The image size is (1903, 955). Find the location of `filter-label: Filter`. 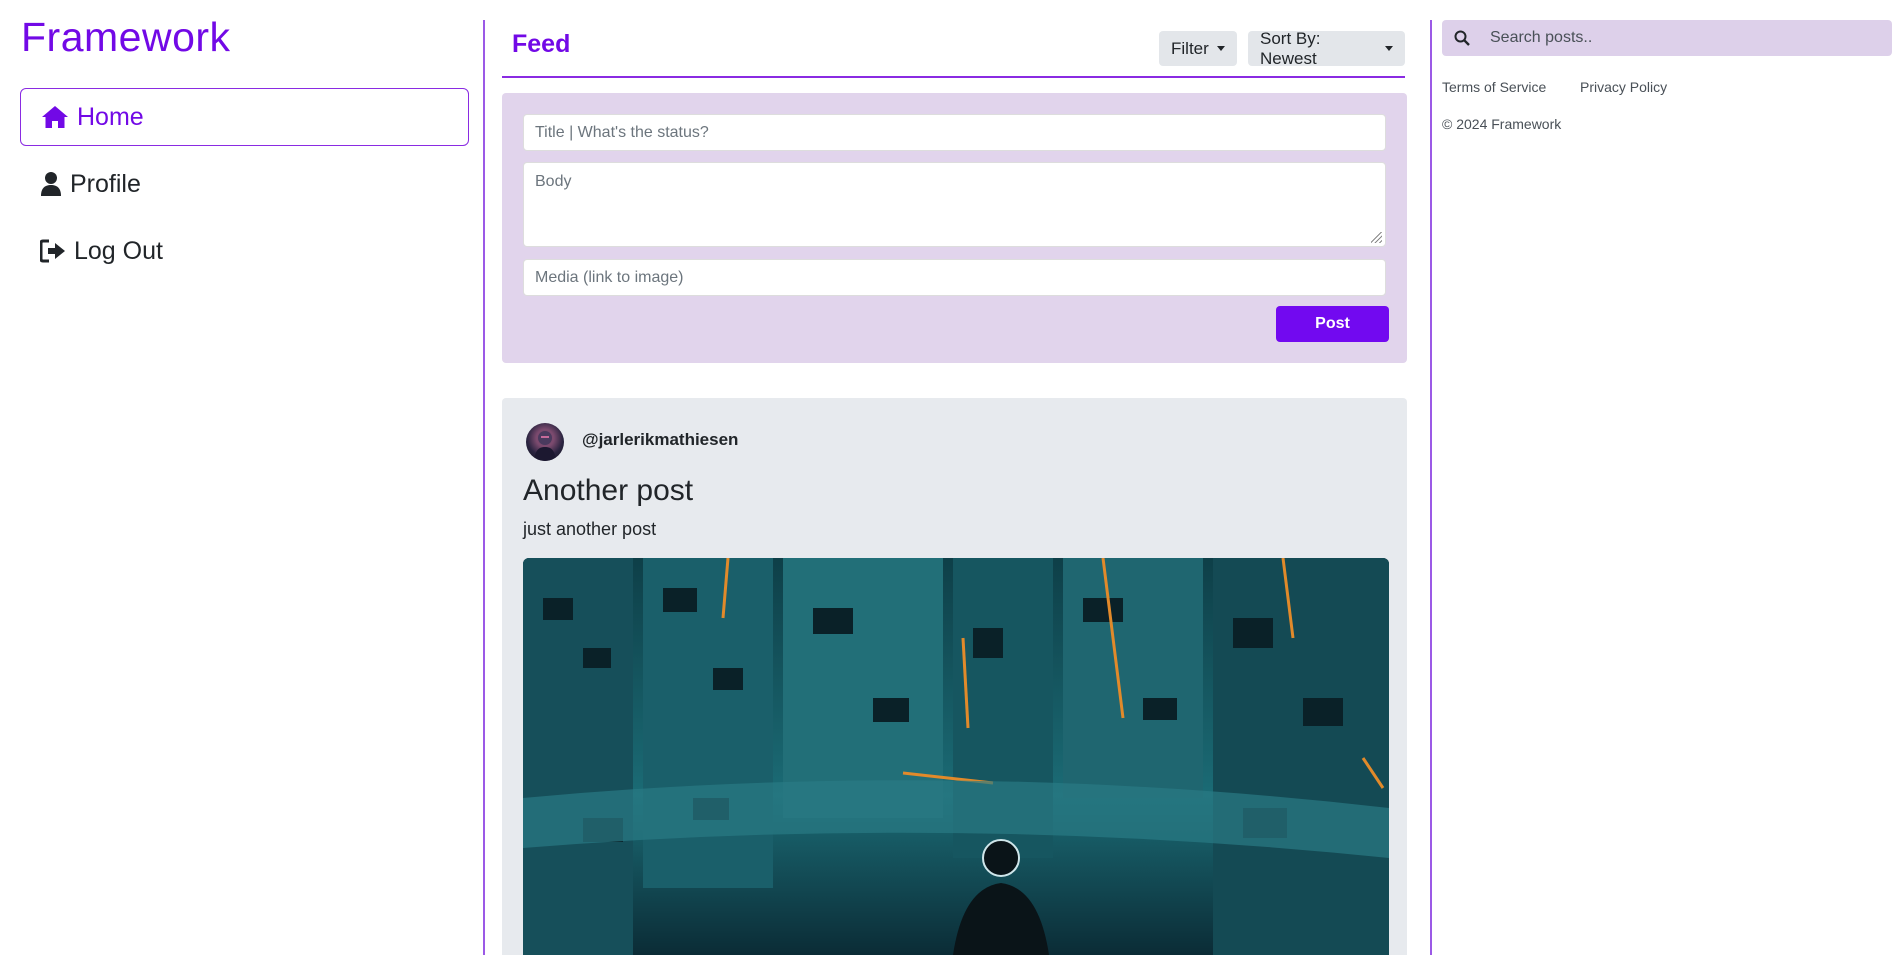

filter-label: Filter is located at coordinates (1190, 48).